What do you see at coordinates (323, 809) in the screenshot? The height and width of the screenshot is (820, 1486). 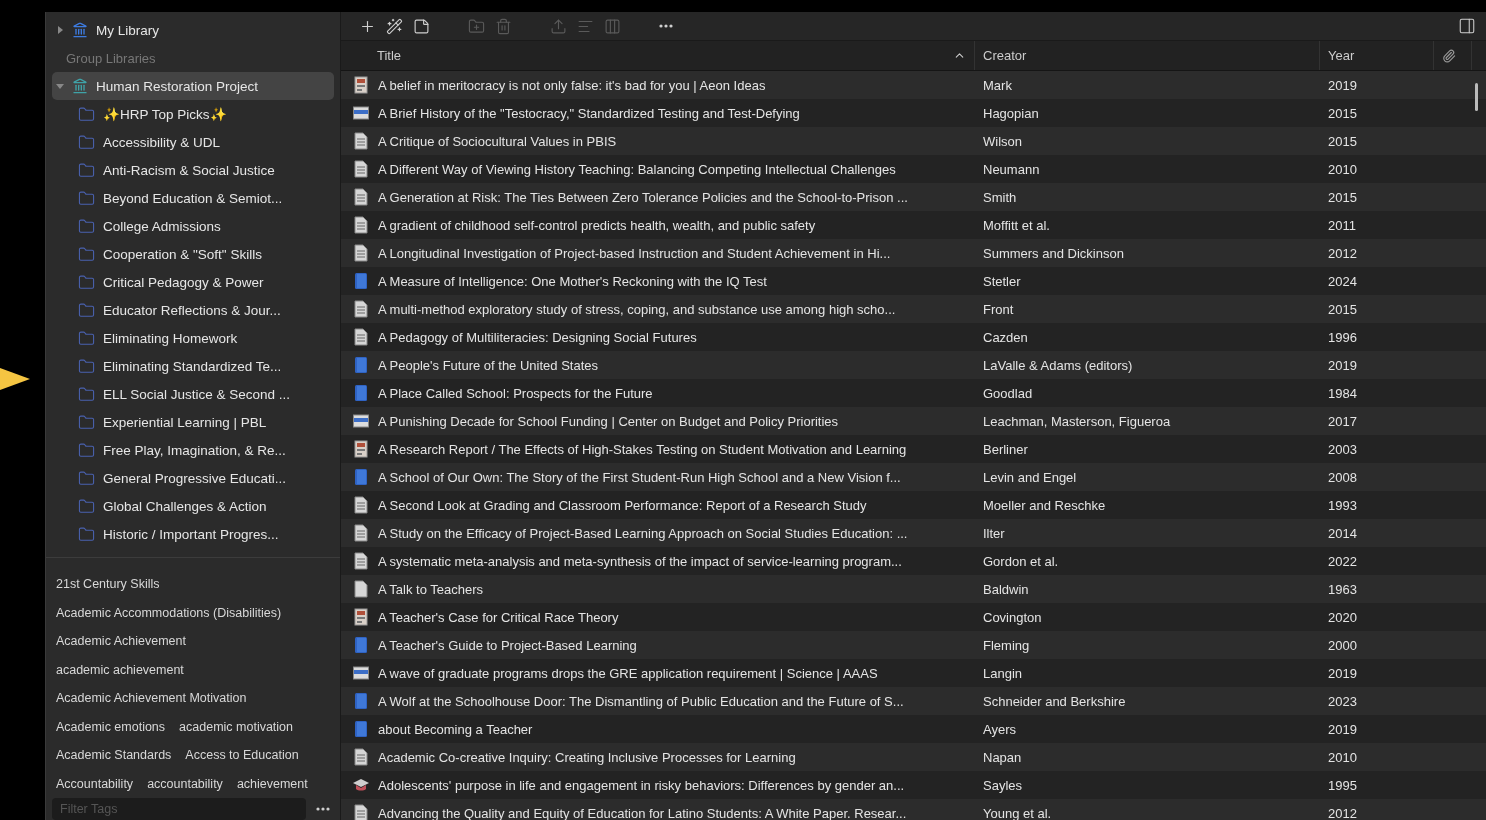 I see `tag-menu-button` at bounding box center [323, 809].